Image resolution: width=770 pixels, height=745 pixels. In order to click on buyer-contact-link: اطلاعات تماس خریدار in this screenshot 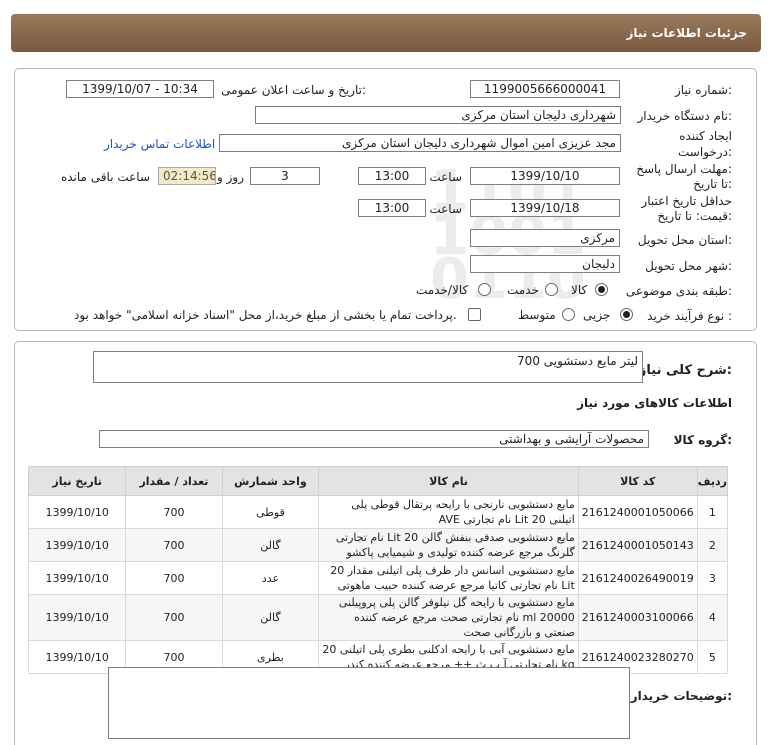, I will do `click(159, 144)`.